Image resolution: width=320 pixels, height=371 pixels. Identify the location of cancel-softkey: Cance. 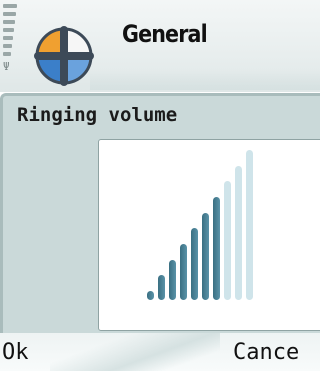
(266, 353).